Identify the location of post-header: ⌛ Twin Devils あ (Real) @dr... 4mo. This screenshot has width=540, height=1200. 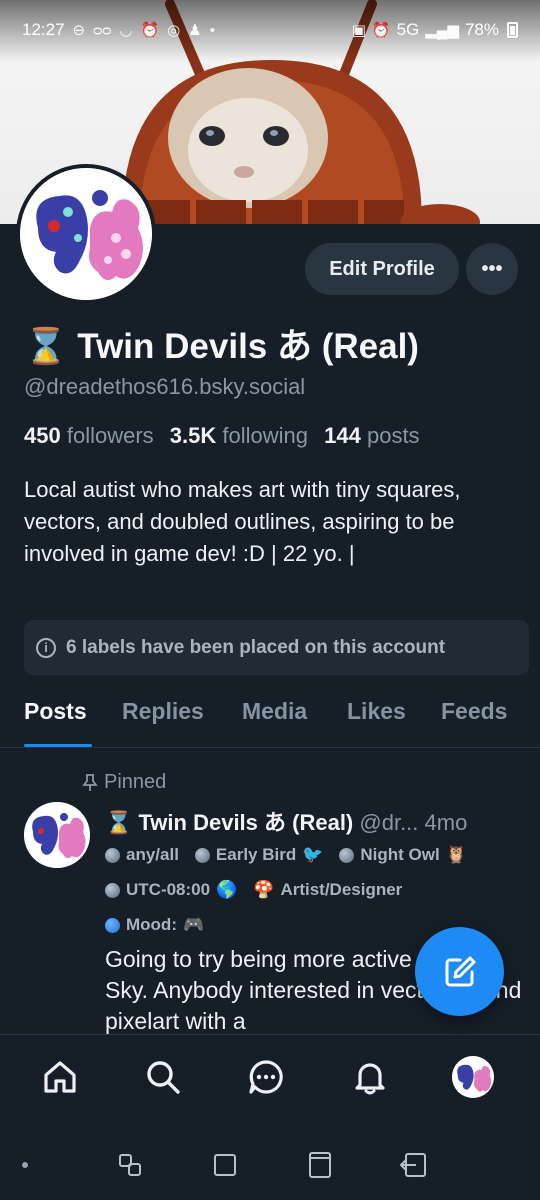
(315, 821).